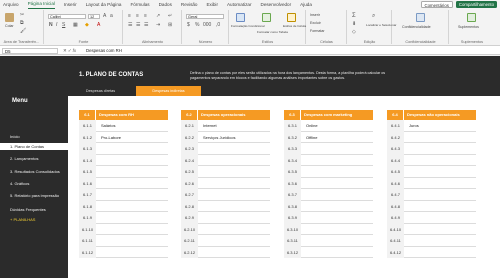 This screenshot has height=278, width=500. I want to click on autosum-icon: Σ, so click(354, 16).